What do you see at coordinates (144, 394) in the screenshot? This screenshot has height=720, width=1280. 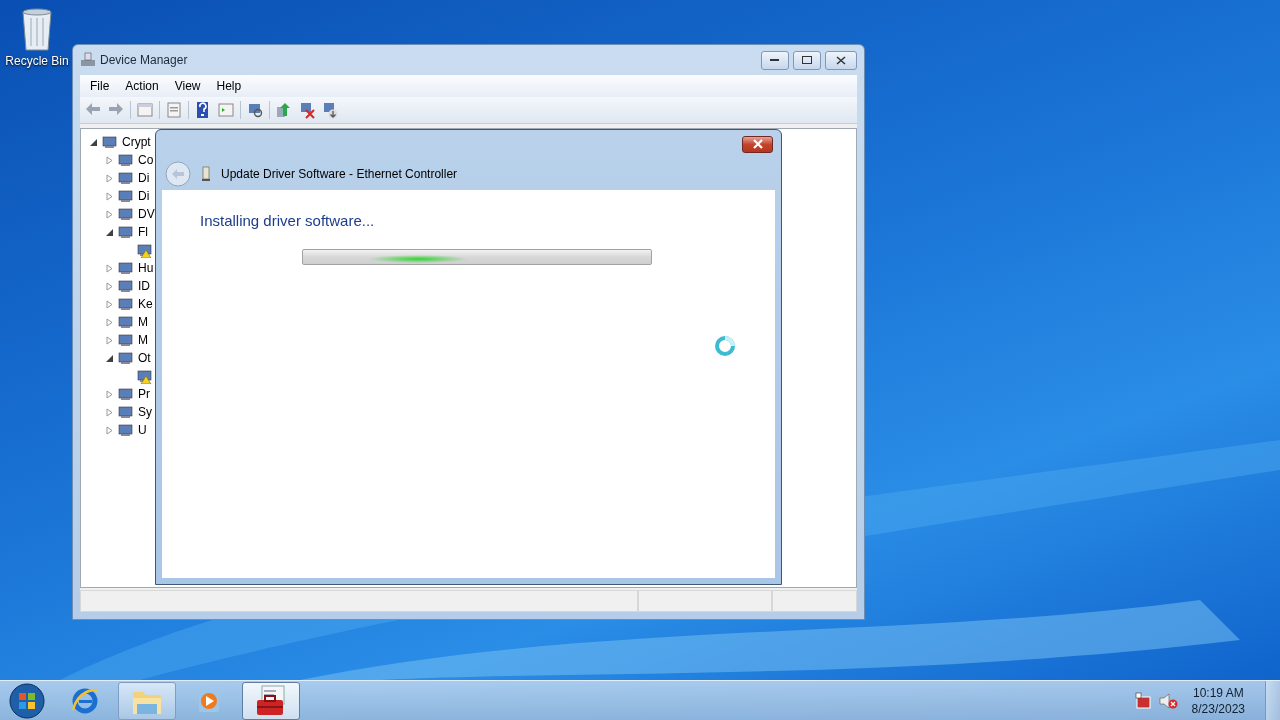 I see `tree-item: Pr` at bounding box center [144, 394].